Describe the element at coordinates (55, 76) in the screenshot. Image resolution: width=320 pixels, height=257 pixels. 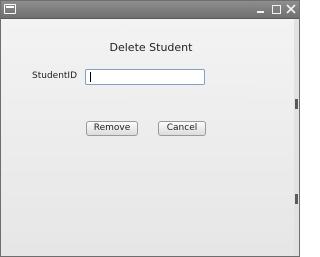
I see `student-id-label: StudentID` at that location.